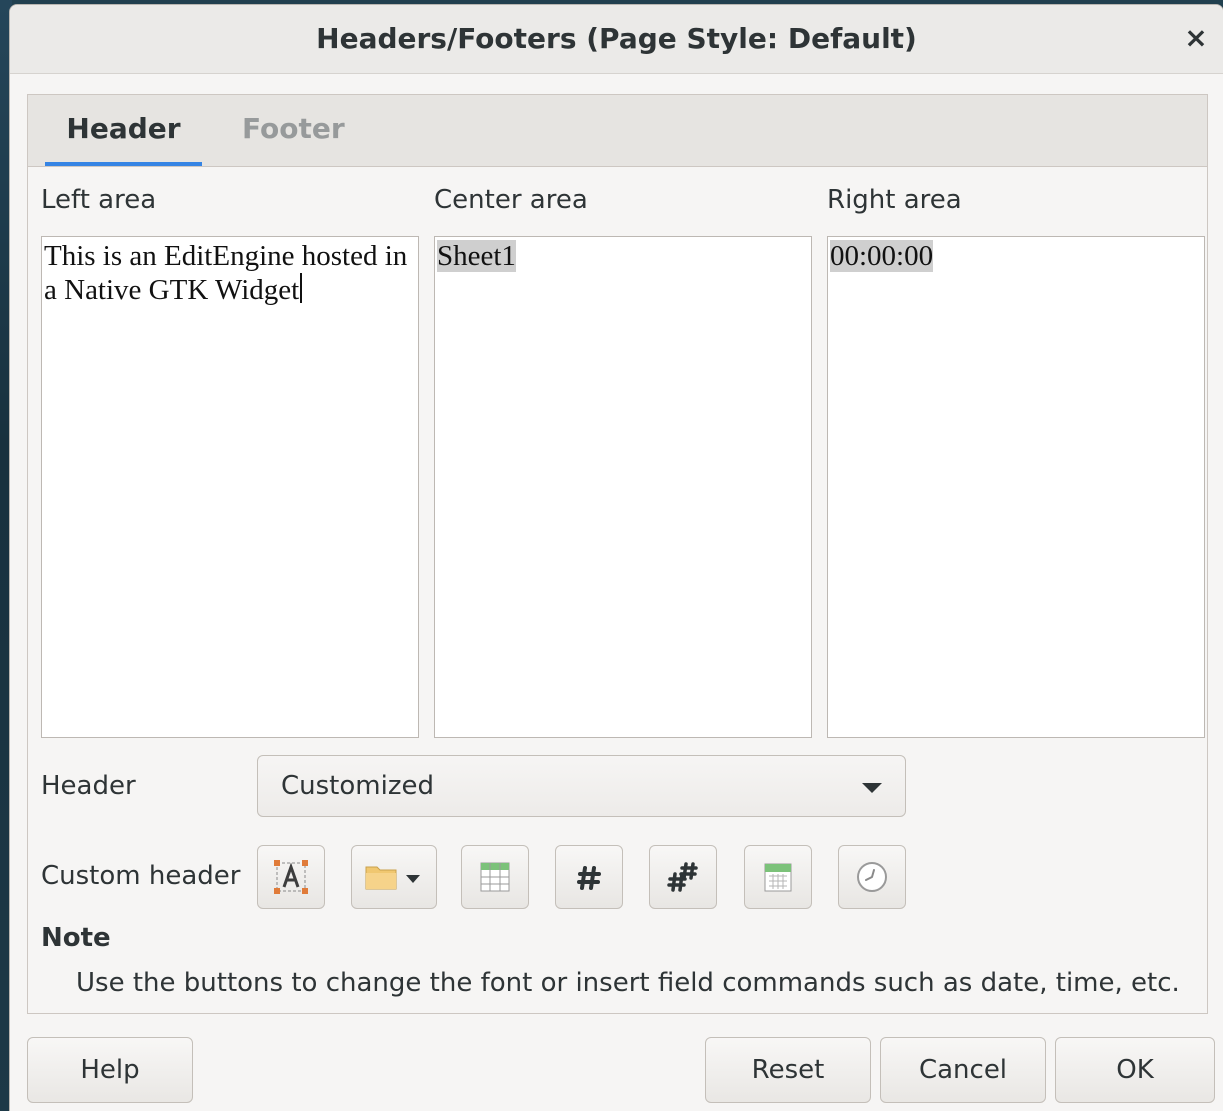 This screenshot has width=1223, height=1111. Describe the element at coordinates (301, 288) in the screenshot. I see `text-caret` at that location.